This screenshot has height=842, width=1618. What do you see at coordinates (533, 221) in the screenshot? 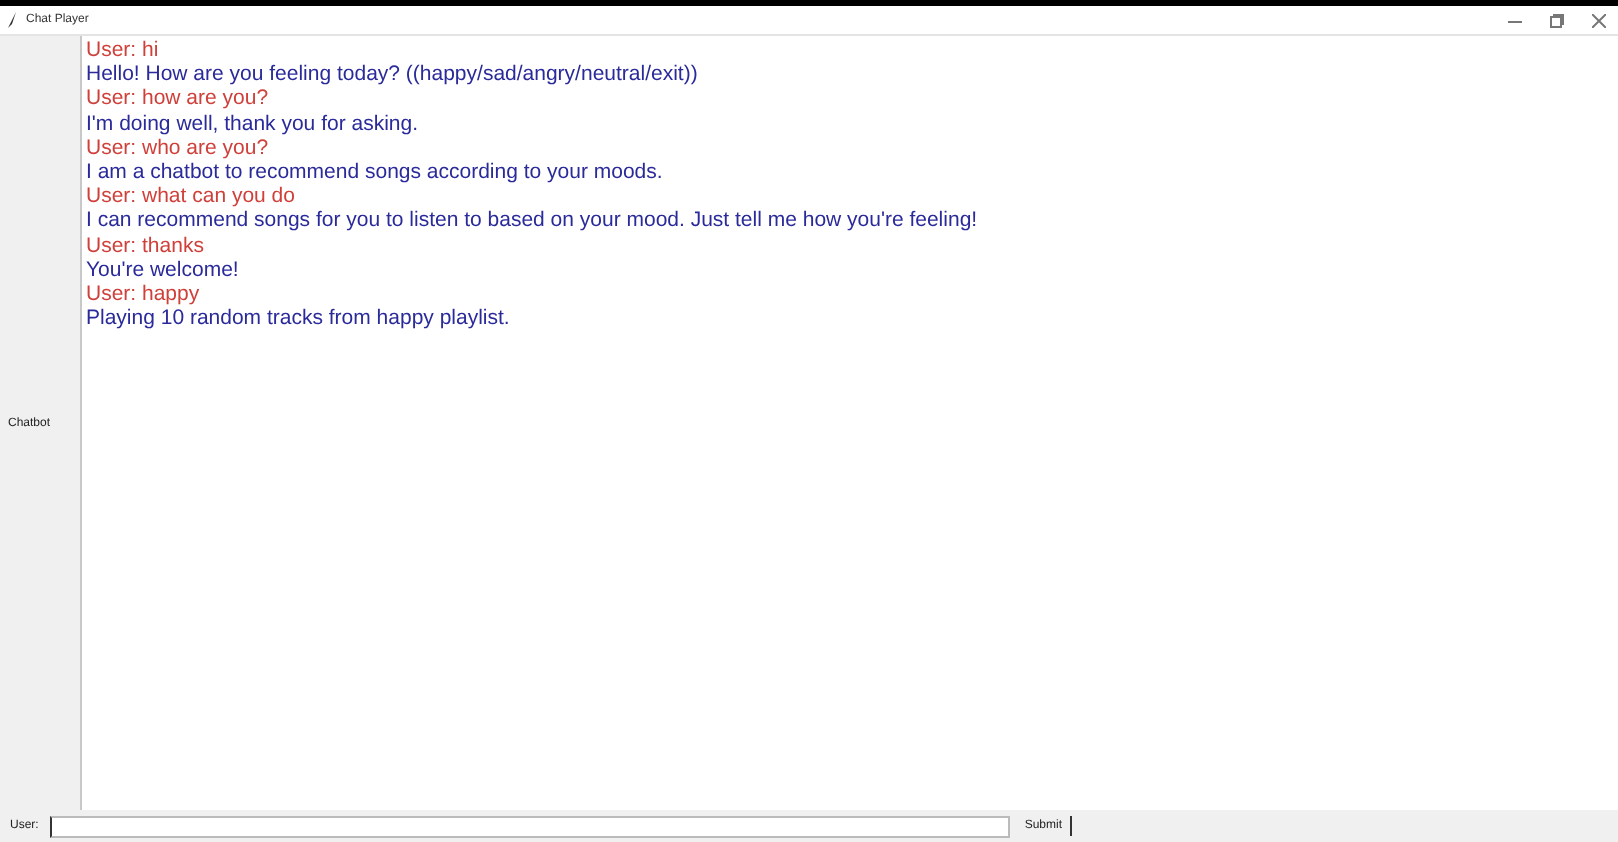
I see `bot-message: I can recommend songs for you to listen to based on your mood. Just tell me how you're feeling!` at bounding box center [533, 221].